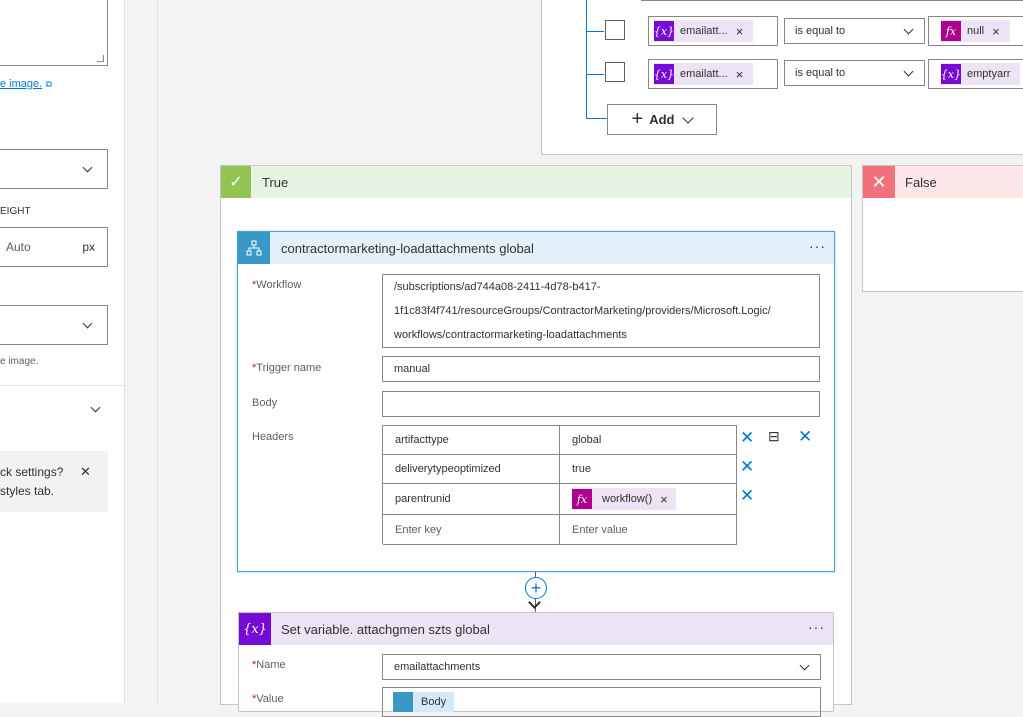 The height and width of the screenshot is (717, 1023). I want to click on action-title: Set variable. attachgmen szts global, so click(385, 629).